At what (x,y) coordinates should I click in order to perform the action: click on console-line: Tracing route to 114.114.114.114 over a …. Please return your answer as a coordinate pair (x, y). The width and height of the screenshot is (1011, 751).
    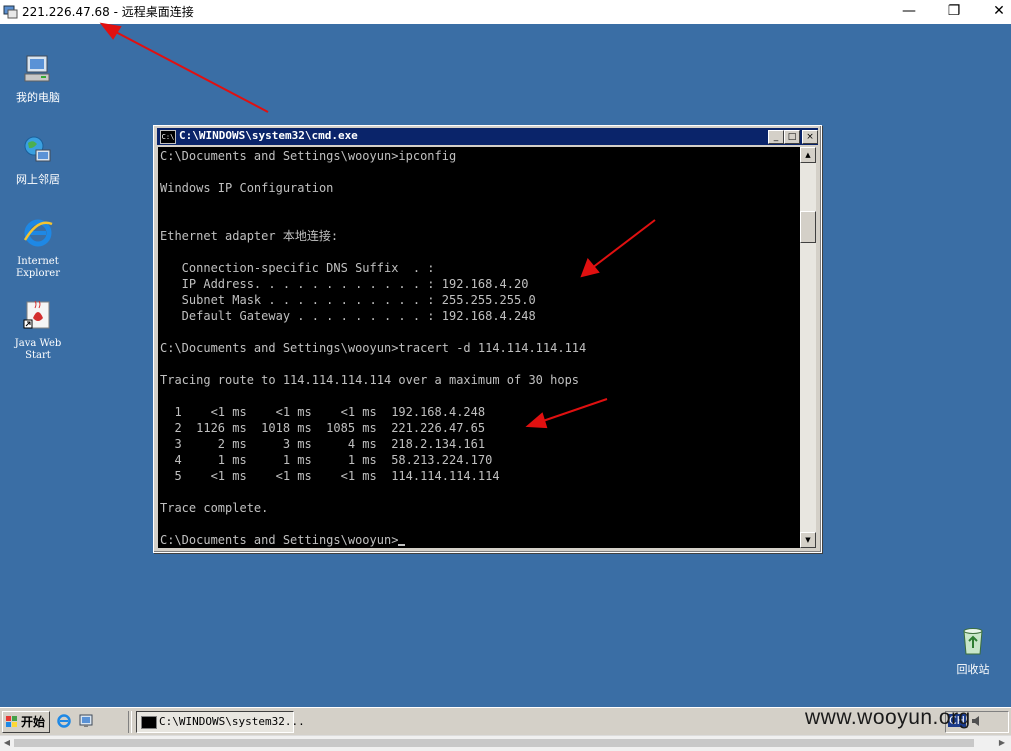
    Looking at the image, I should click on (370, 380).